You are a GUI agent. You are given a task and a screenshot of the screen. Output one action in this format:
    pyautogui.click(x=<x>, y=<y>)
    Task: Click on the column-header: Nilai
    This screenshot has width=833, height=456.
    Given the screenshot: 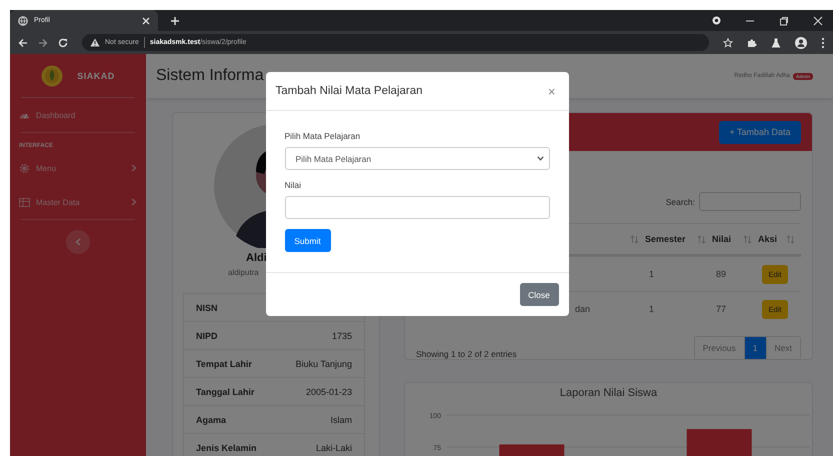 What is the action you would take?
    pyautogui.click(x=722, y=239)
    